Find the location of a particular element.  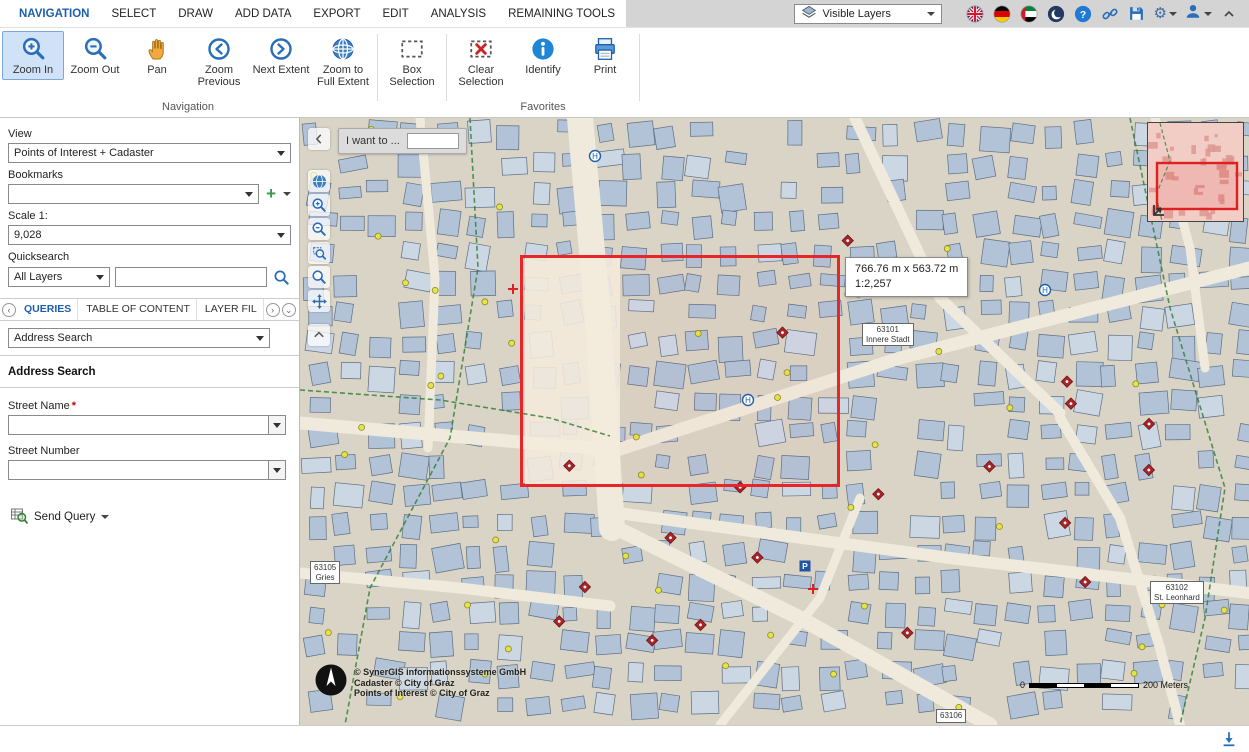

street-number-combo is located at coordinates (147, 470).